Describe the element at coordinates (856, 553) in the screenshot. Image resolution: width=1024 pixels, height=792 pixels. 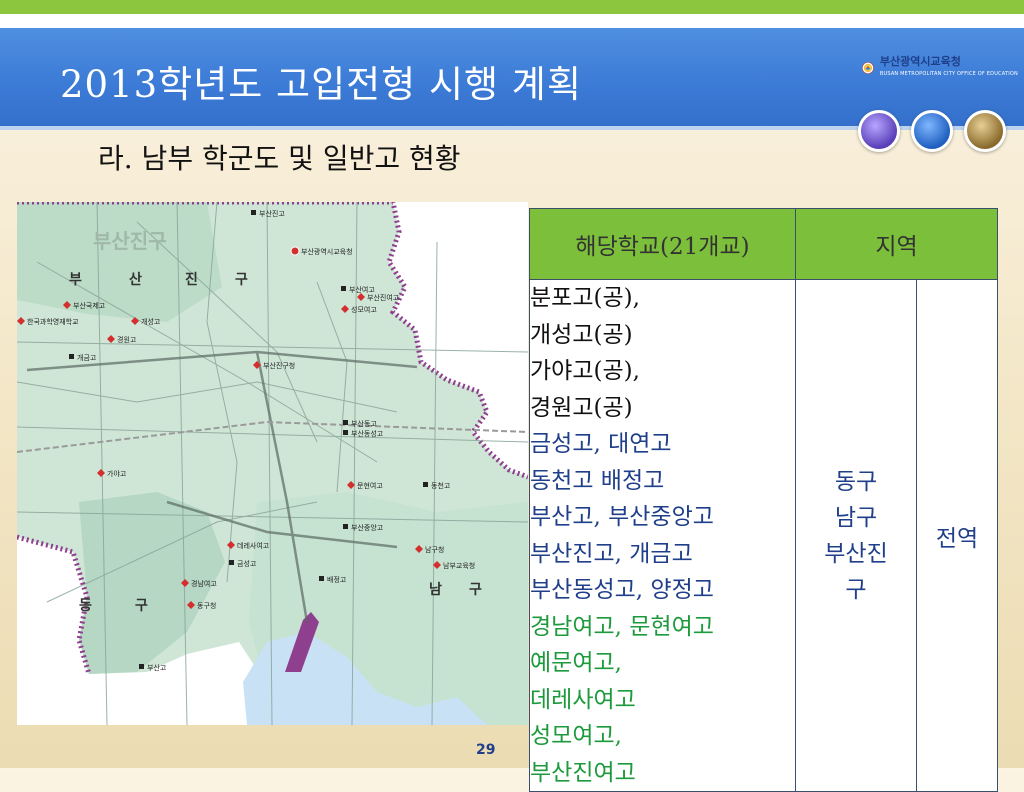
I see `region-line: 부산진` at that location.